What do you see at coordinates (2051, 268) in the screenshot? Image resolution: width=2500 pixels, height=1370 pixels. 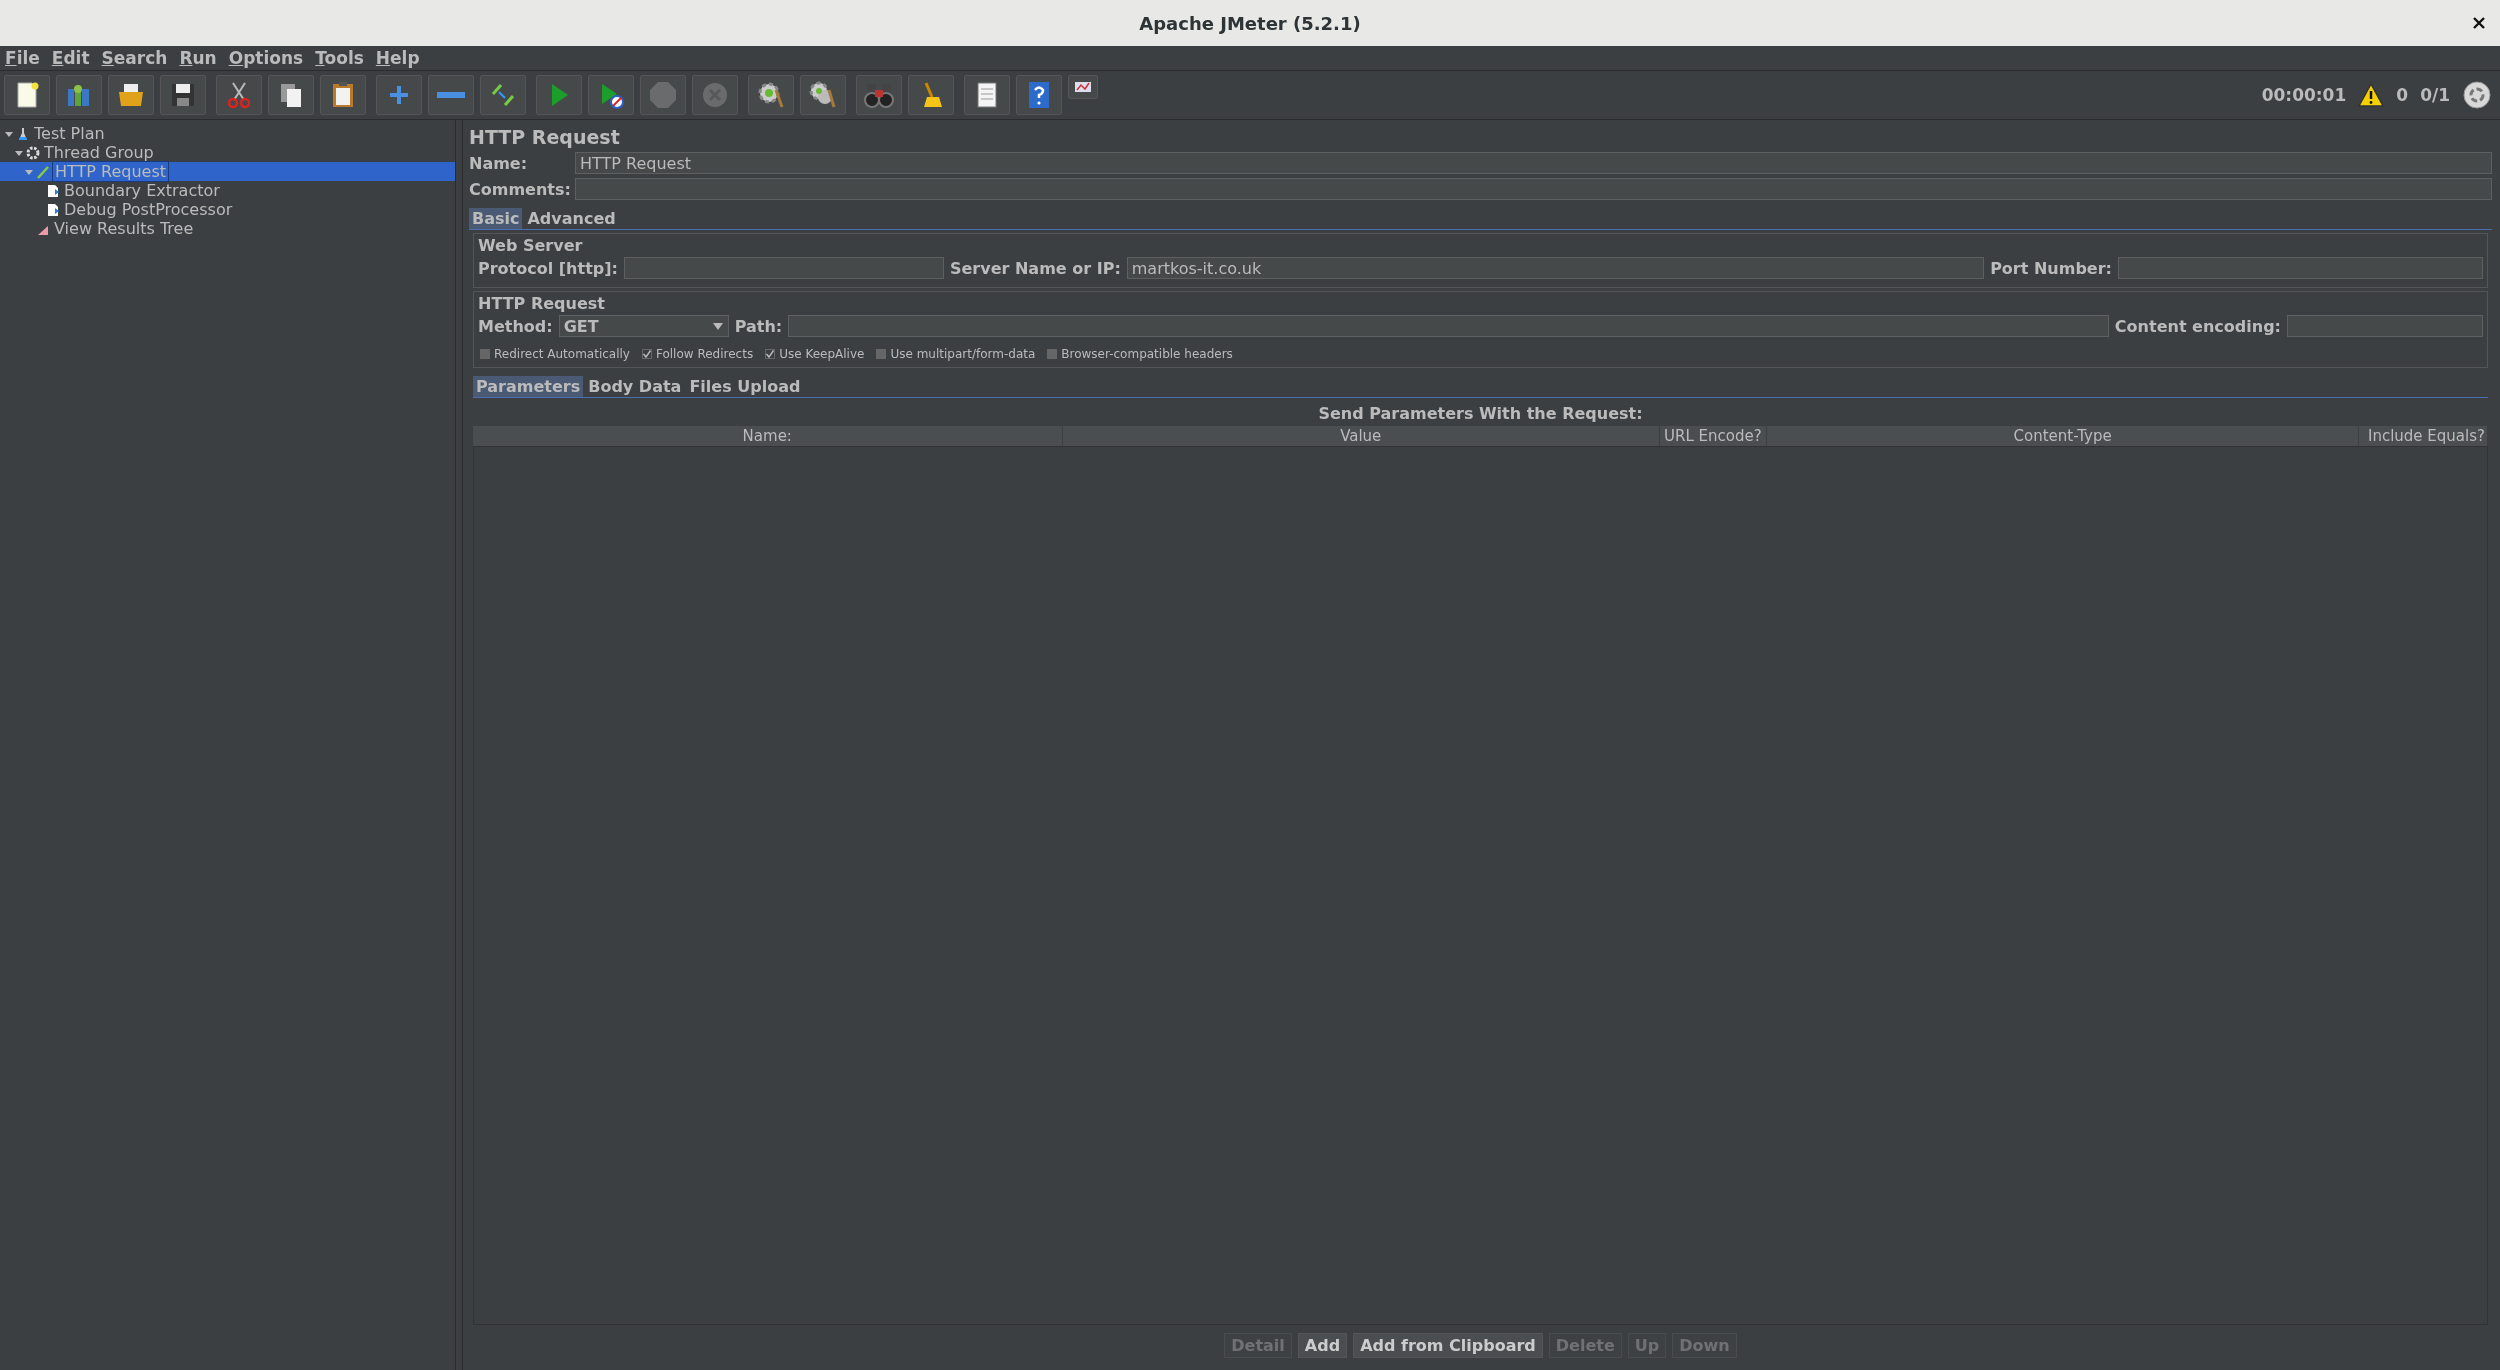 I see `field-label: Port Number:` at bounding box center [2051, 268].